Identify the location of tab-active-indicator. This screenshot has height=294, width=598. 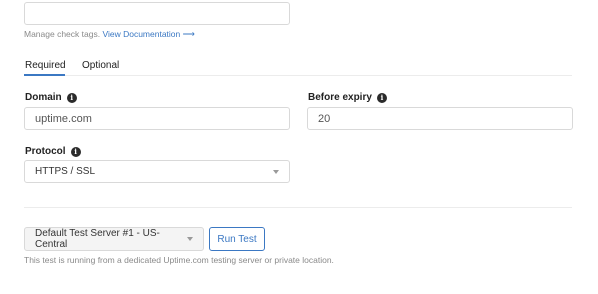
(44, 75).